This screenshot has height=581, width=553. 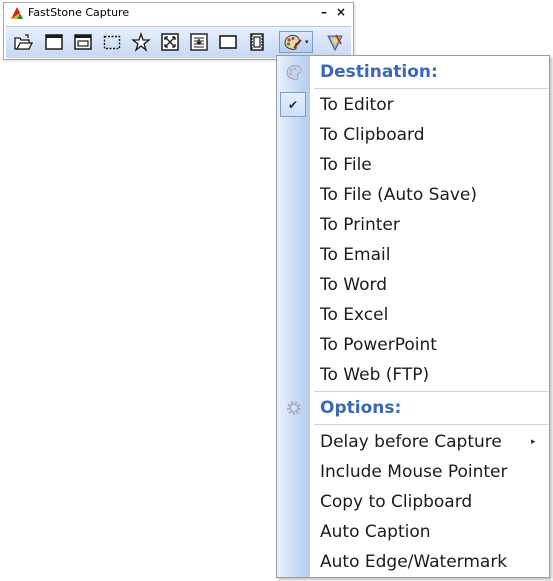 I want to click on menu-item-delay-before-capture: Delay before Capture ▸, so click(x=413, y=442).